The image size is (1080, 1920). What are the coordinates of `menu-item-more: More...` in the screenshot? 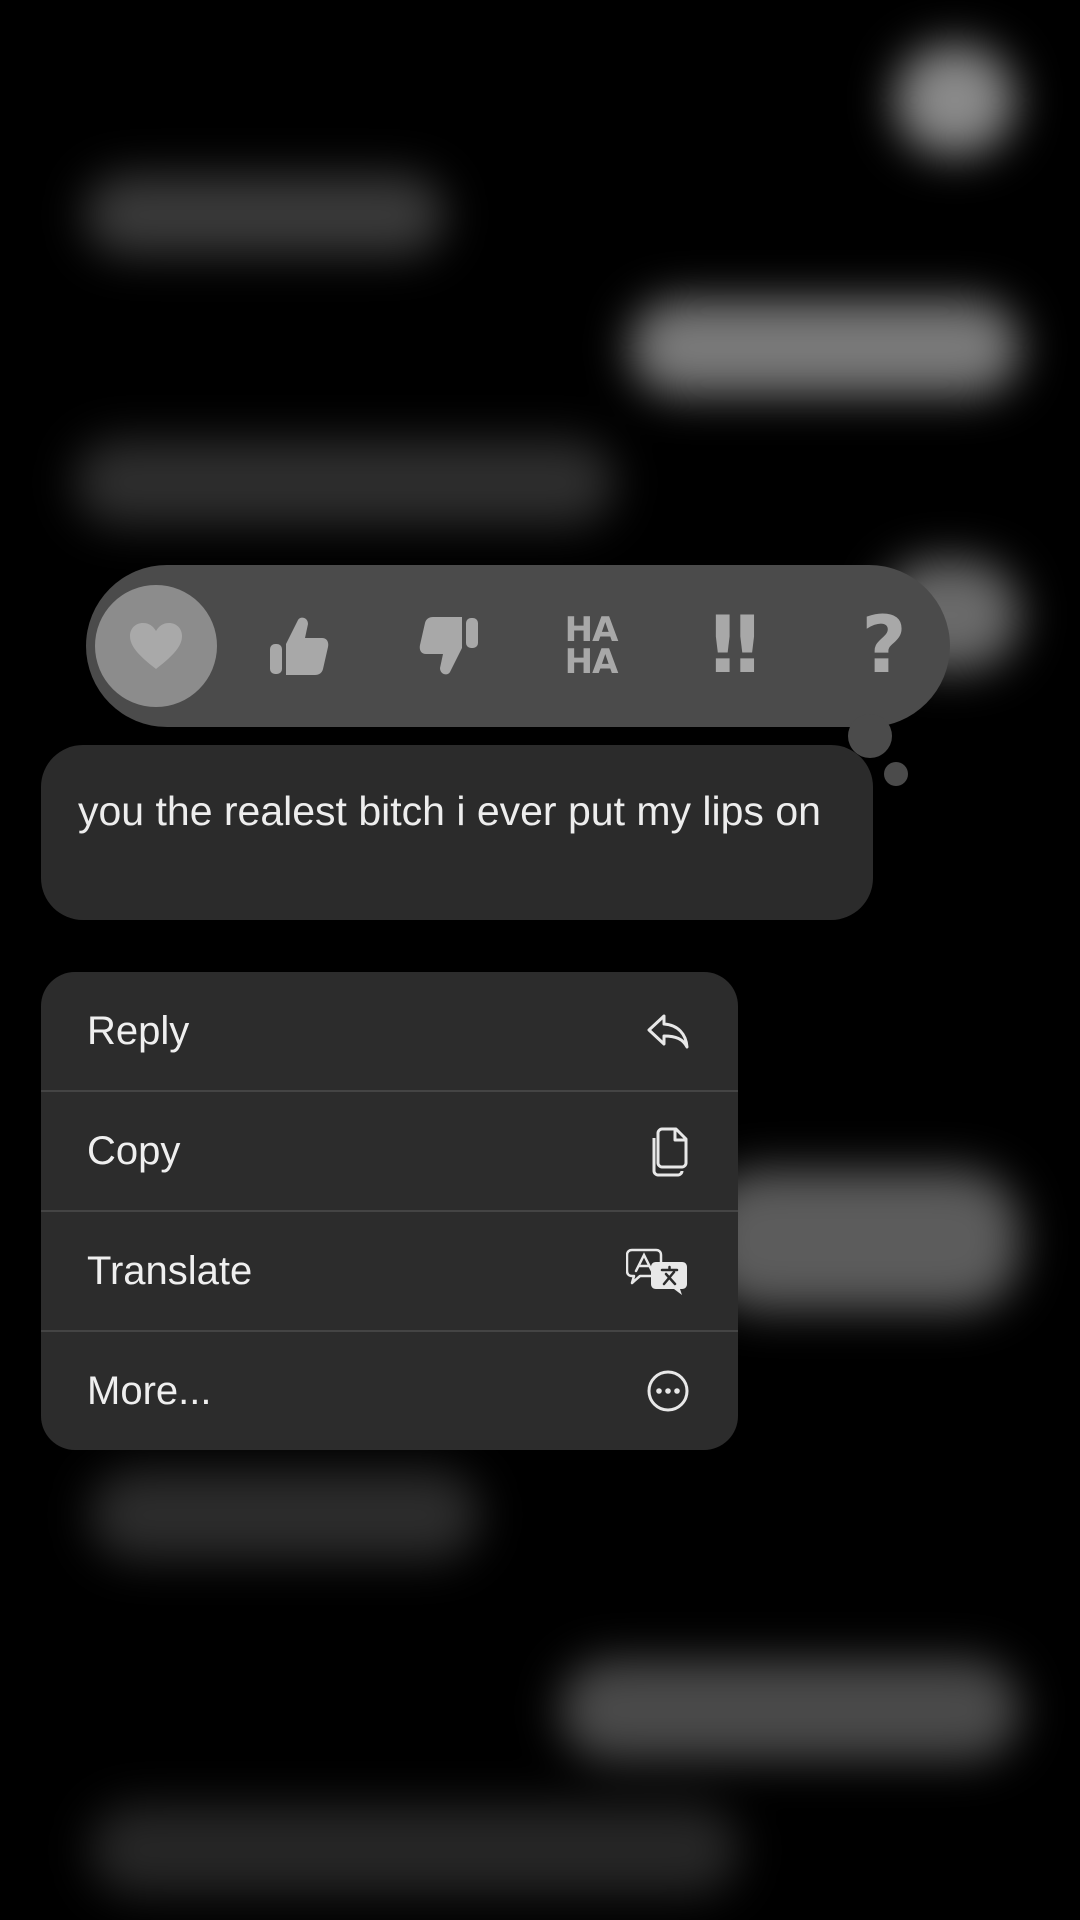 It's located at (389, 1391).